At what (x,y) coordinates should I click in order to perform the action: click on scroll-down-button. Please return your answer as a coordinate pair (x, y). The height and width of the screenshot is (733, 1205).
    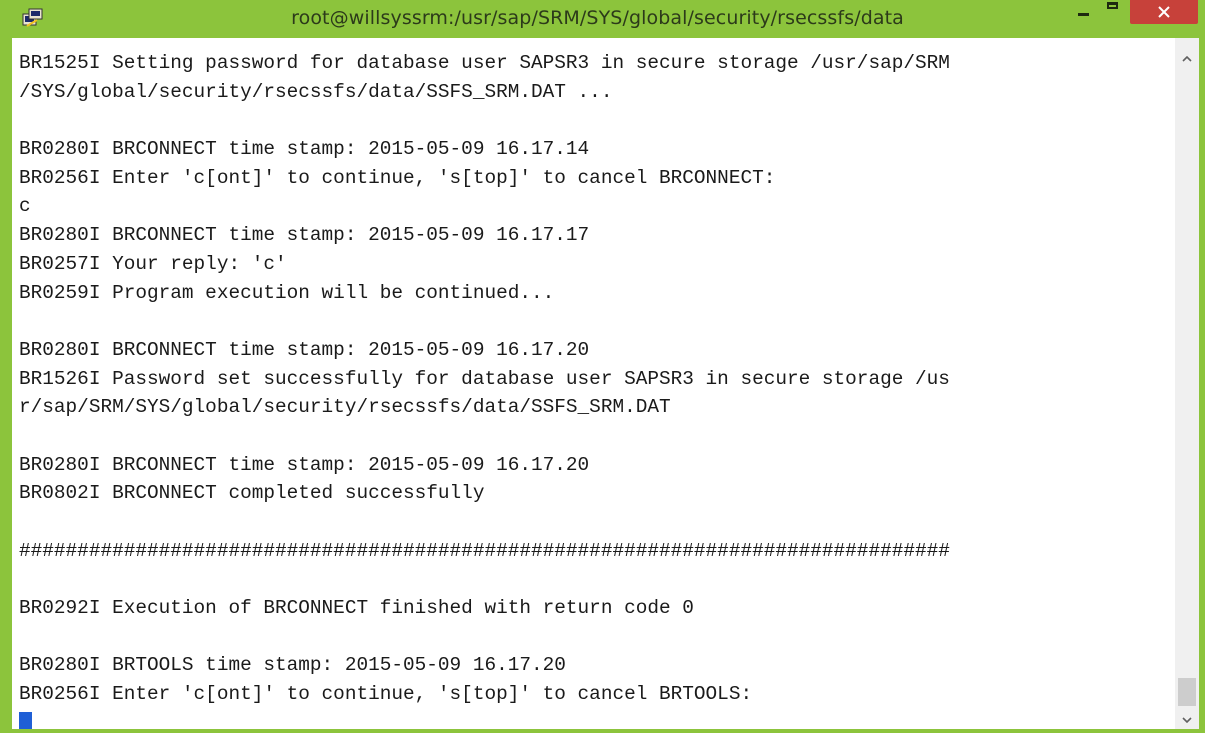
    Looking at the image, I should click on (1187, 721).